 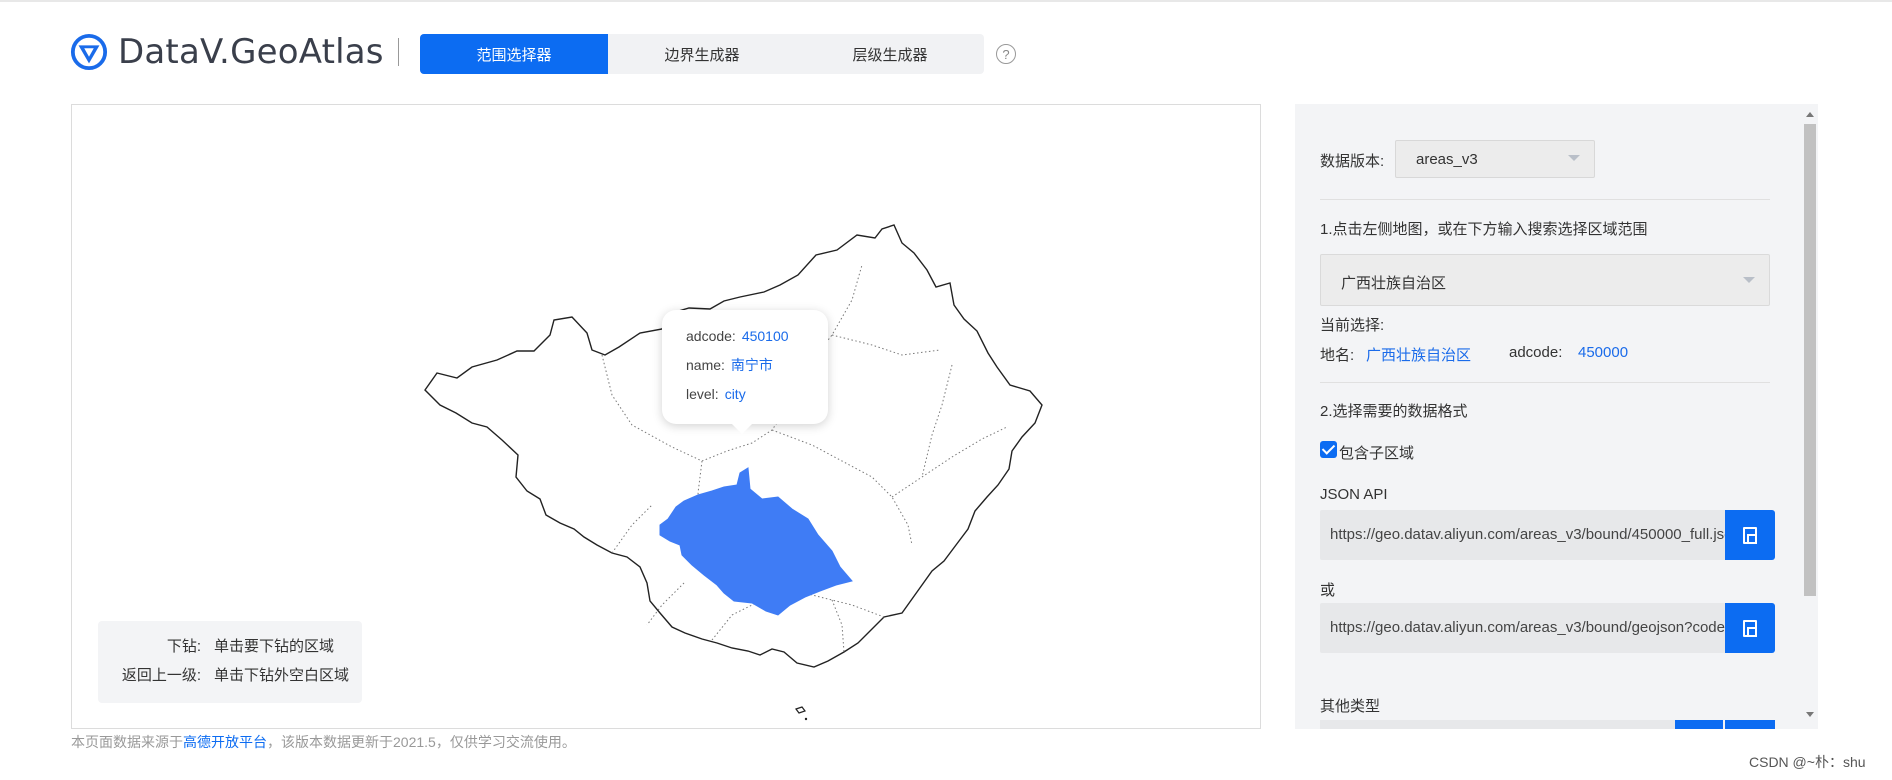 What do you see at coordinates (1328, 449) in the screenshot?
I see `include-subregions-checkbox` at bounding box center [1328, 449].